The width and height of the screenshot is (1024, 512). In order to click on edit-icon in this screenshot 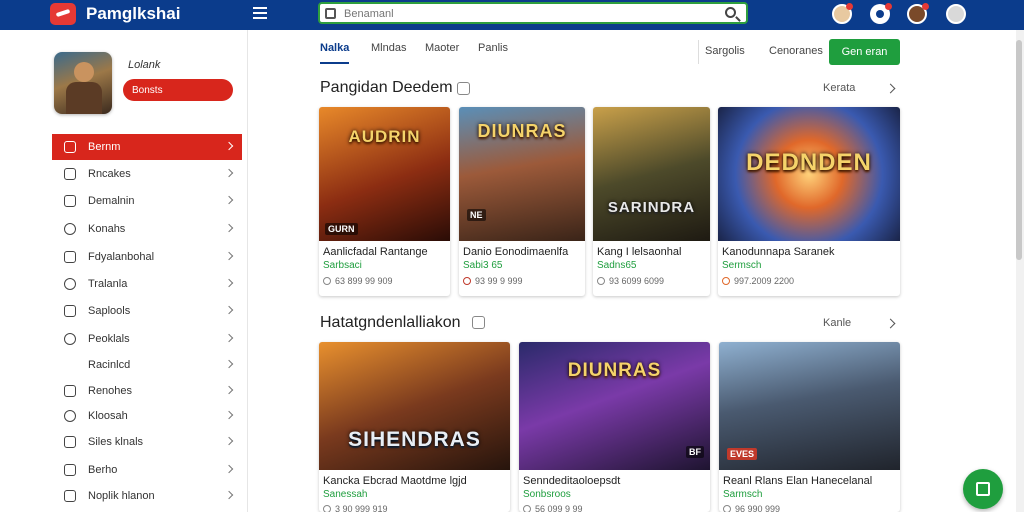, I will do `click(983, 489)`.